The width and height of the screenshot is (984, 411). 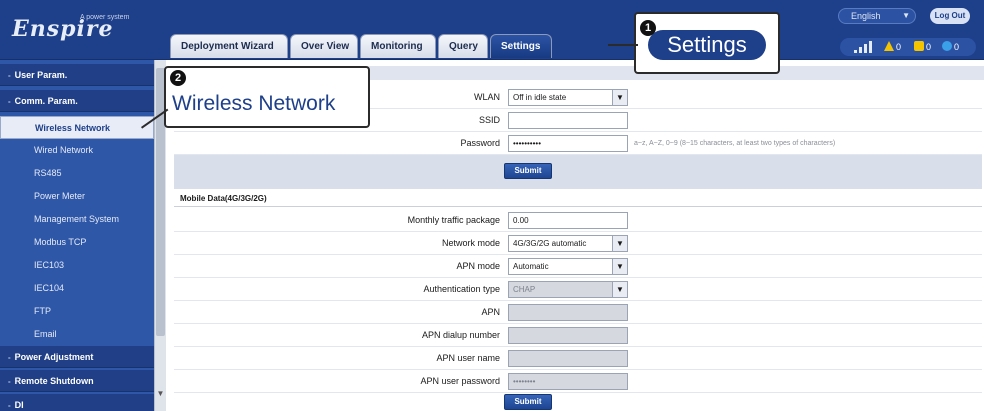 What do you see at coordinates (950, 16) in the screenshot?
I see `logout-button: Log Out` at bounding box center [950, 16].